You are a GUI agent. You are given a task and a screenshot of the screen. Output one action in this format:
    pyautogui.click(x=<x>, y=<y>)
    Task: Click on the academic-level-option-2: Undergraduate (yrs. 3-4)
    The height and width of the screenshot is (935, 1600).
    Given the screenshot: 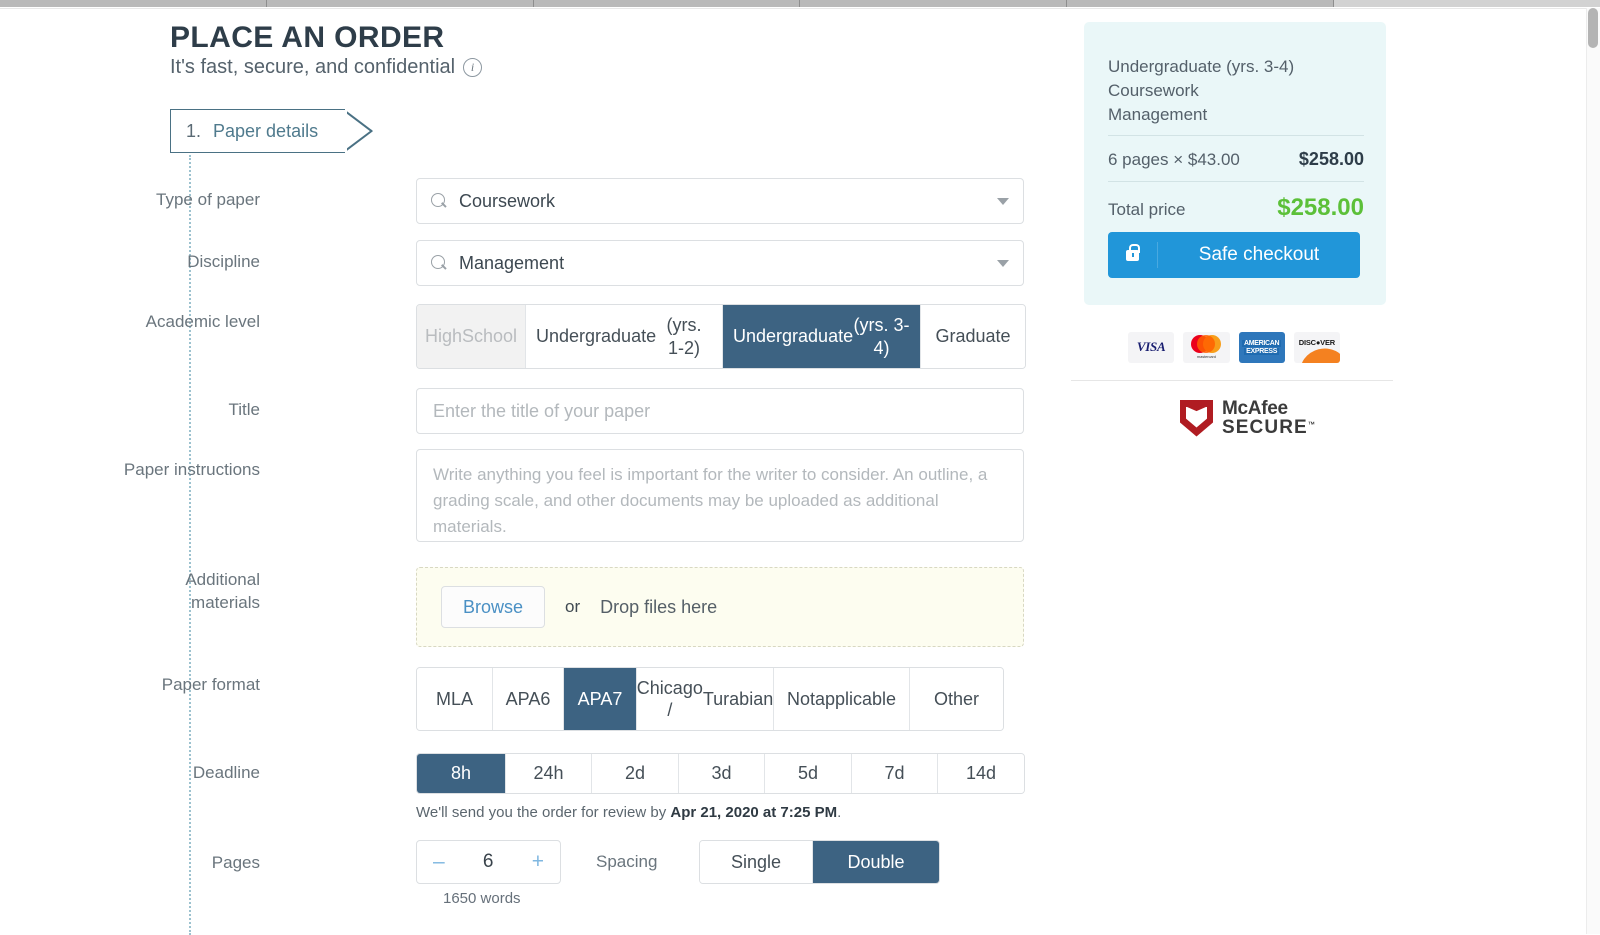 What is the action you would take?
    pyautogui.click(x=822, y=336)
    